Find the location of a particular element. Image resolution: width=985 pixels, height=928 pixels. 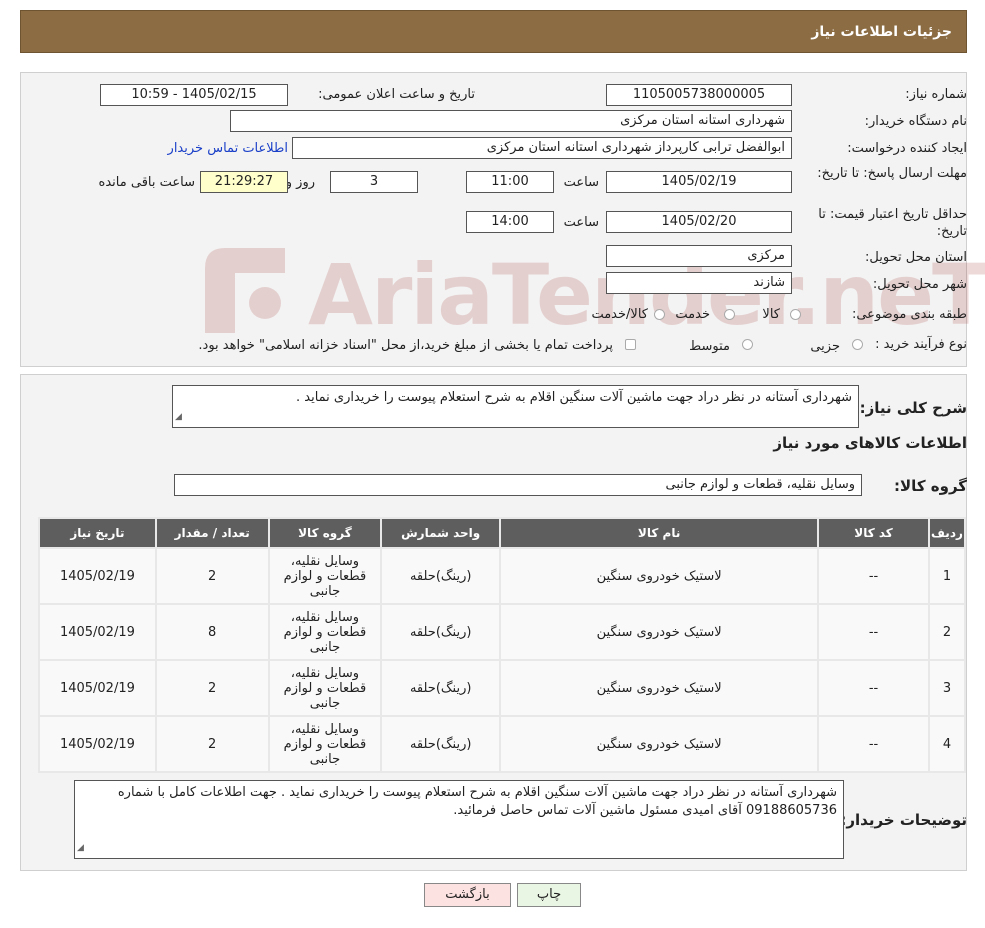

col-qty-header: تعداد / مقدار is located at coordinates (212, 533).